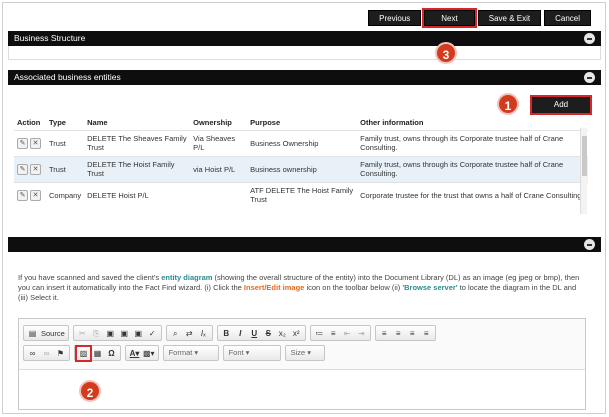 This screenshot has height=417, width=609. Describe the element at coordinates (175, 333) in the screenshot. I see `find-icon: ⌕` at that location.